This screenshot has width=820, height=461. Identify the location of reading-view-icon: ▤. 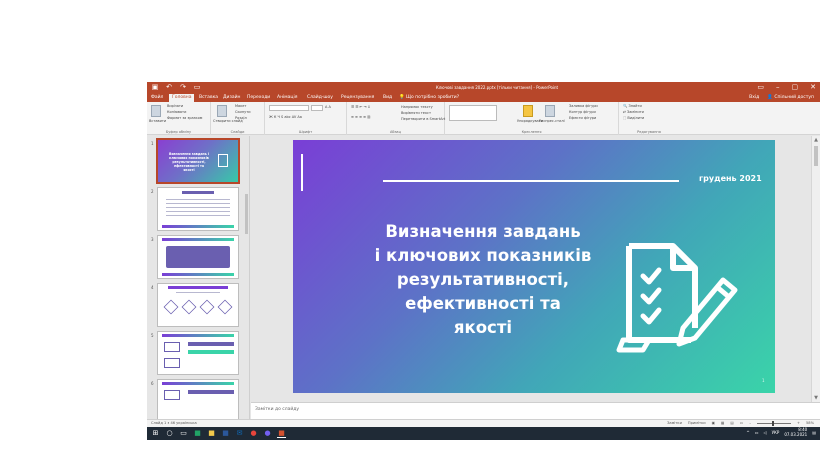
(731, 423).